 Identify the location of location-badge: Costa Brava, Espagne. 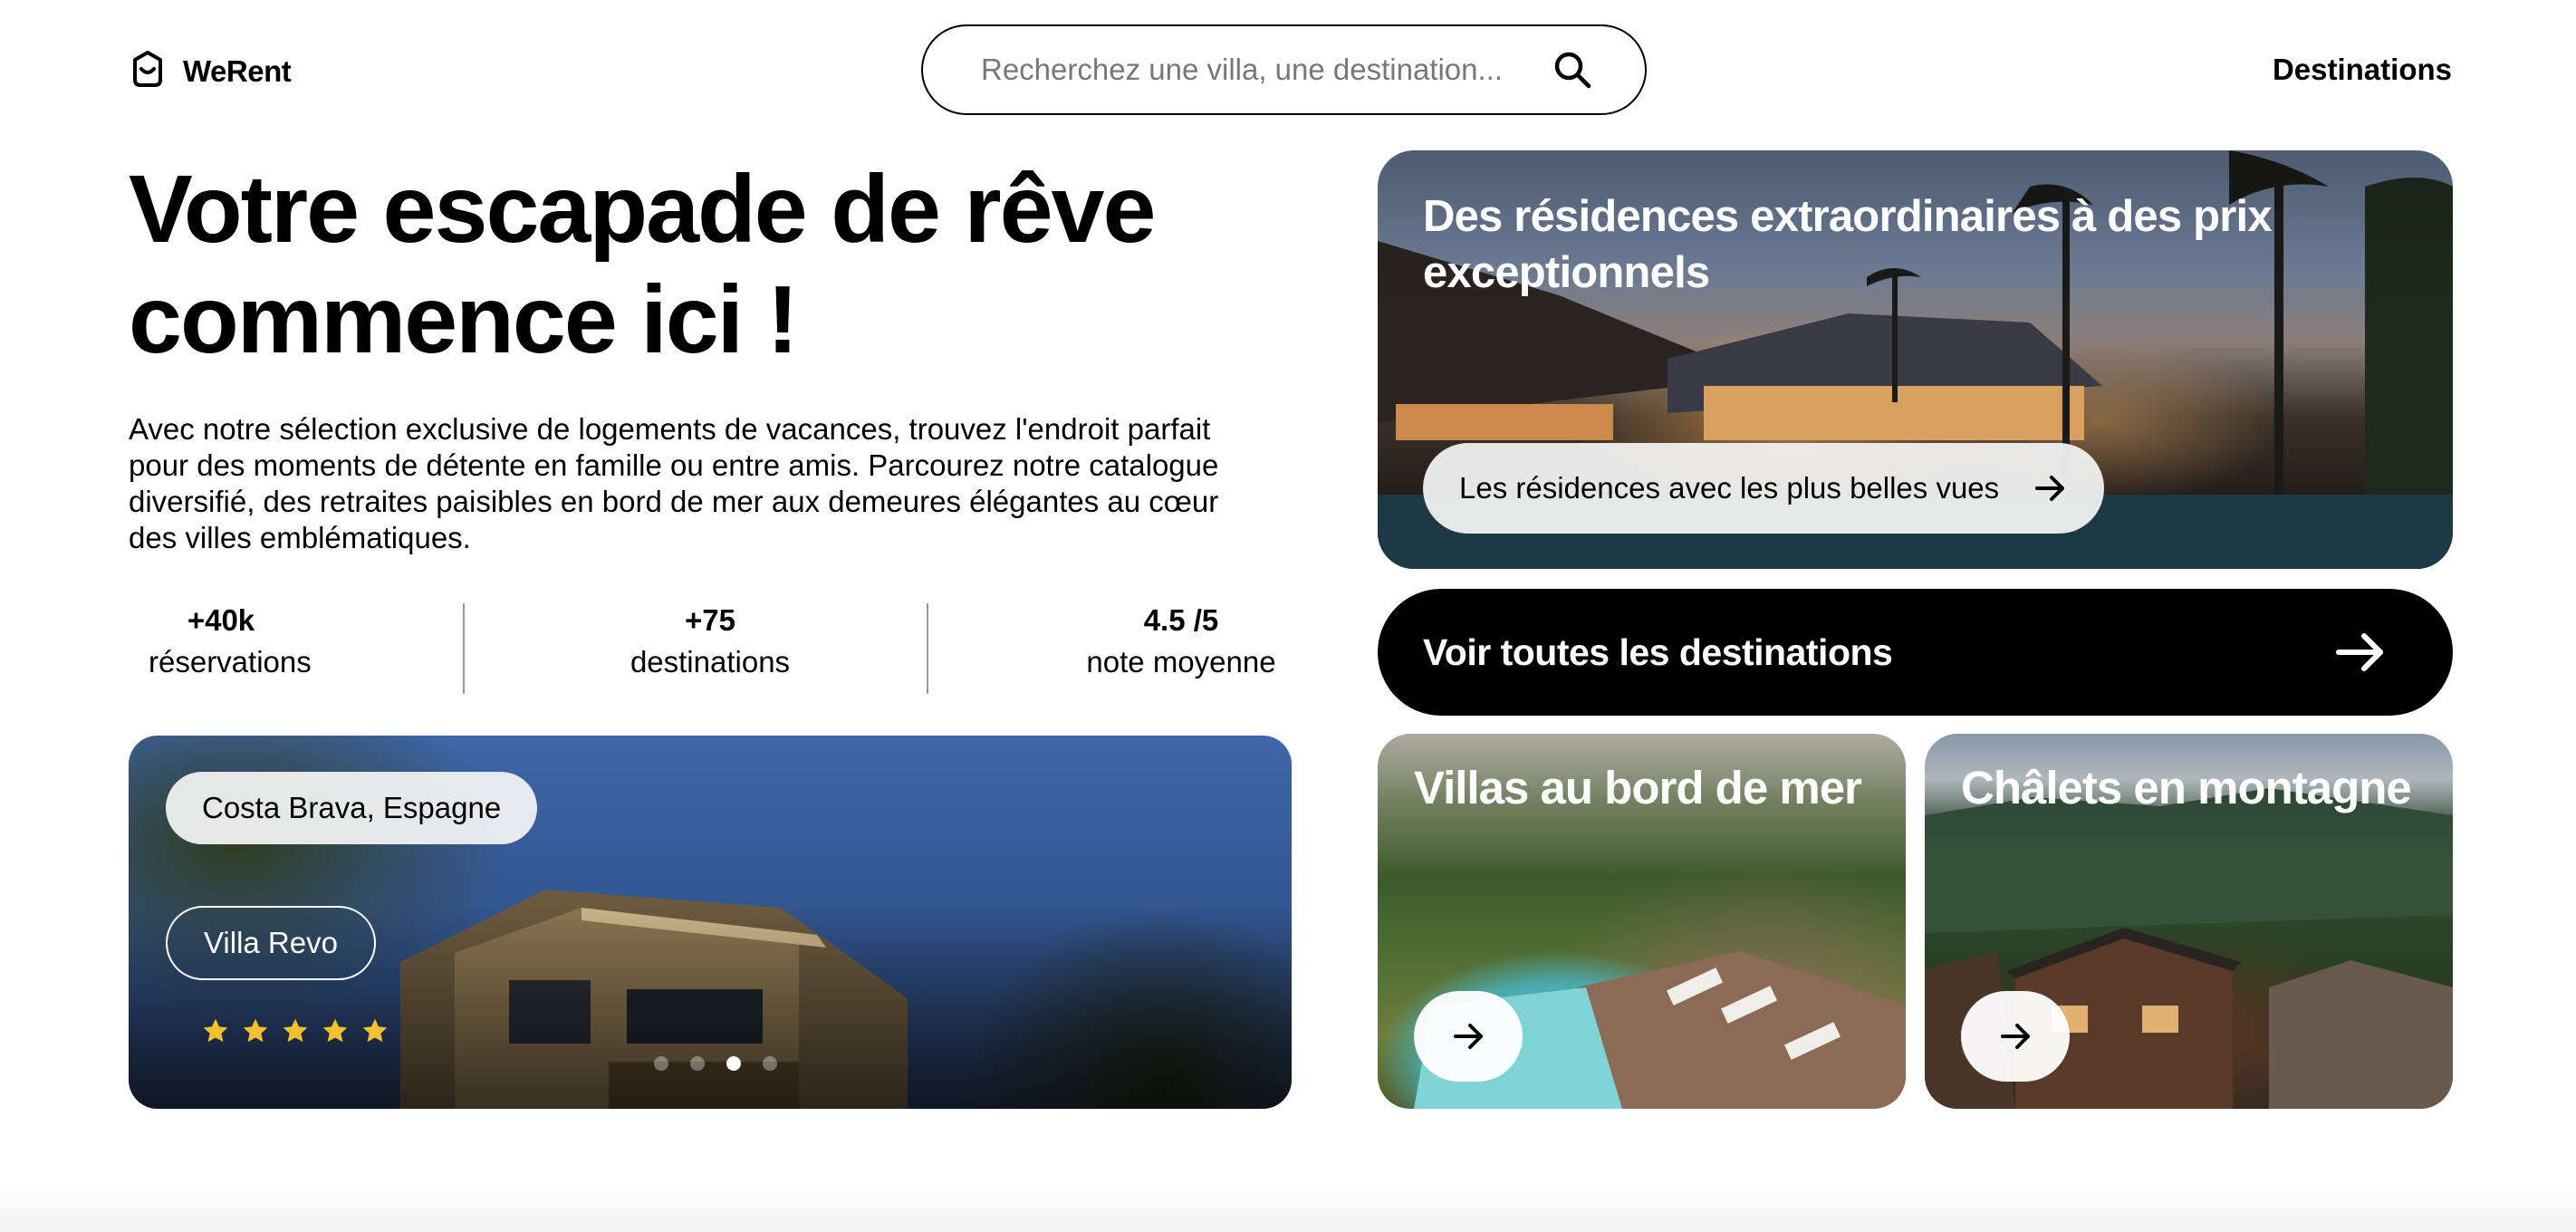
(352, 808).